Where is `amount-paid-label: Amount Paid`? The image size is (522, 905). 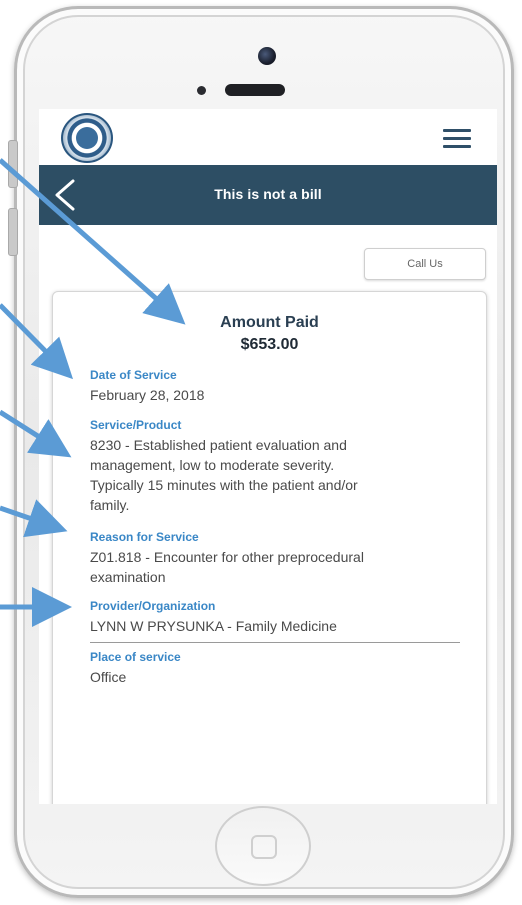 amount-paid-label: Amount Paid is located at coordinates (269, 322).